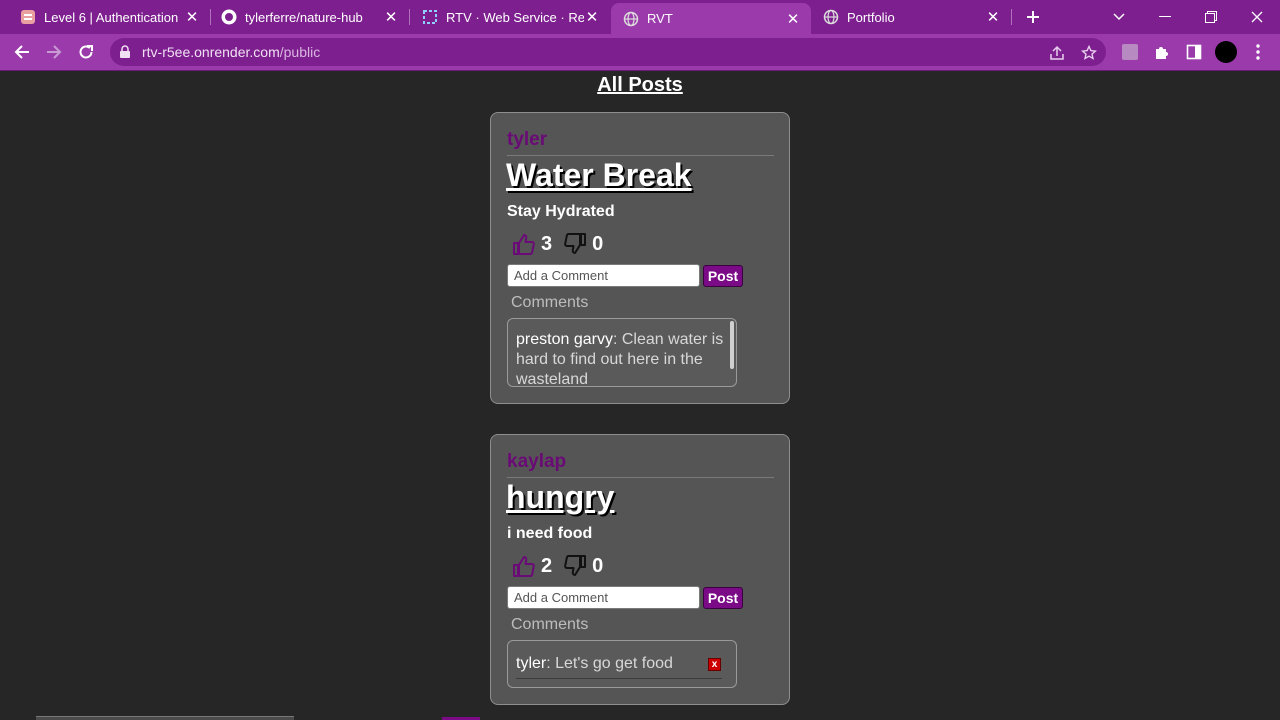  I want to click on url-text: rtv-r5ee.onrender.com/public, so click(231, 52).